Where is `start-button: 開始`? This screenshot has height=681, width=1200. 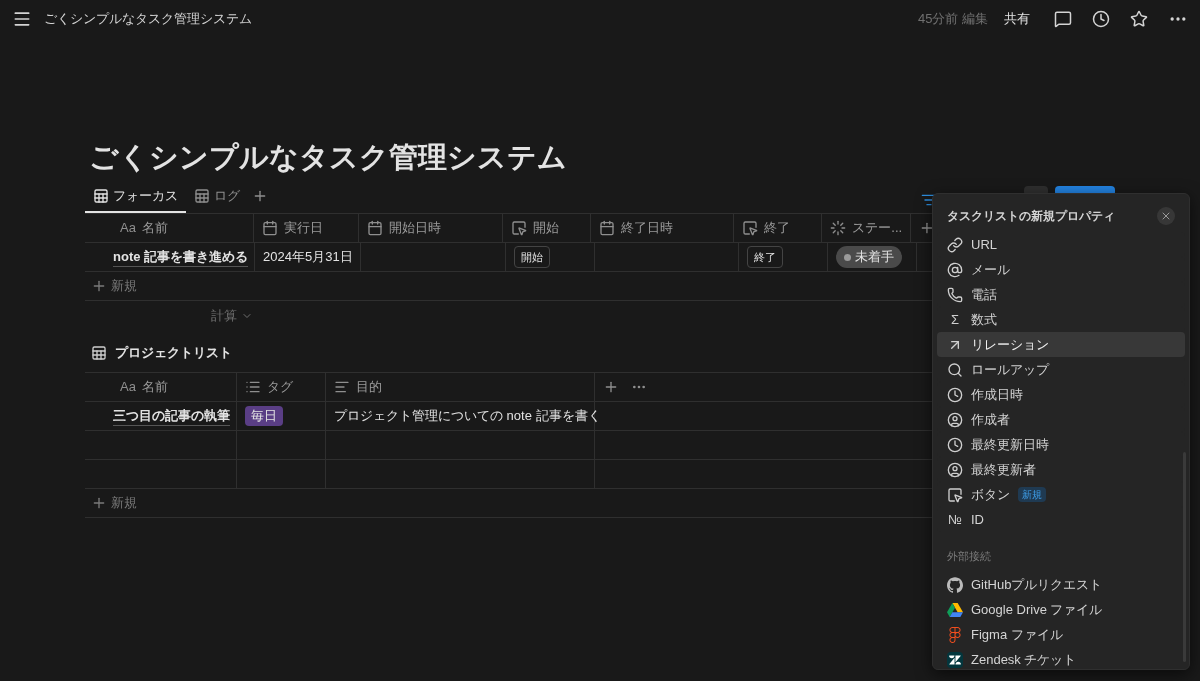 start-button: 開始 is located at coordinates (532, 257).